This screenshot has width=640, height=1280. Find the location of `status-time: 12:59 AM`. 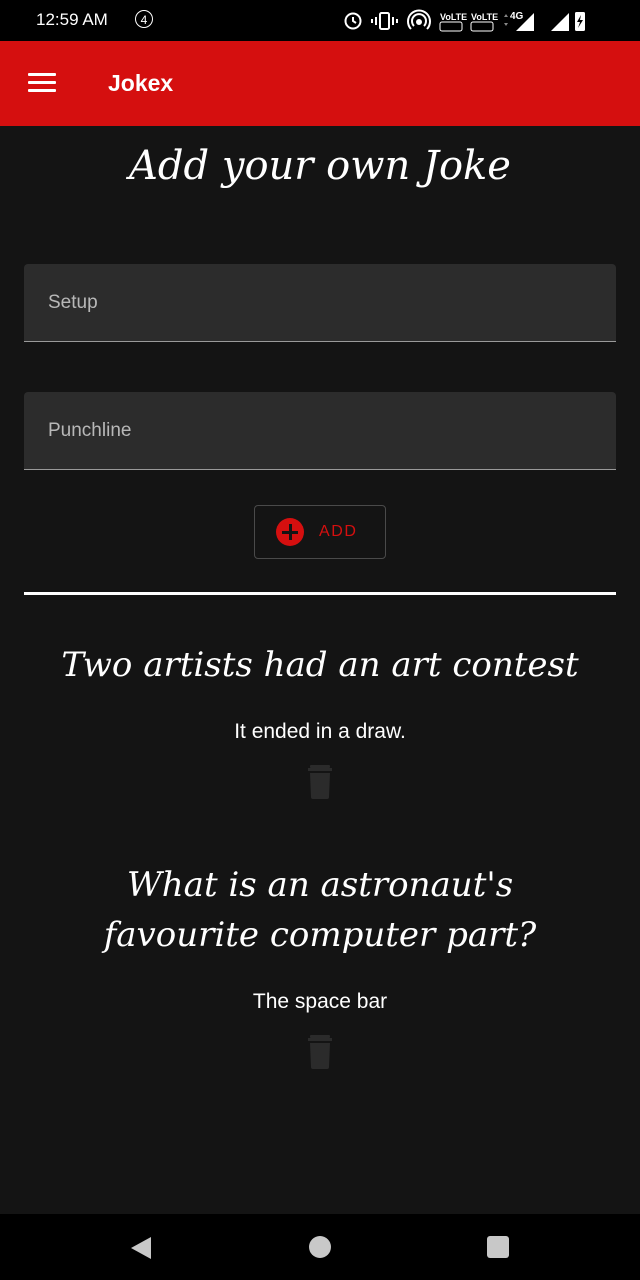

status-time: 12:59 AM is located at coordinates (72, 19).